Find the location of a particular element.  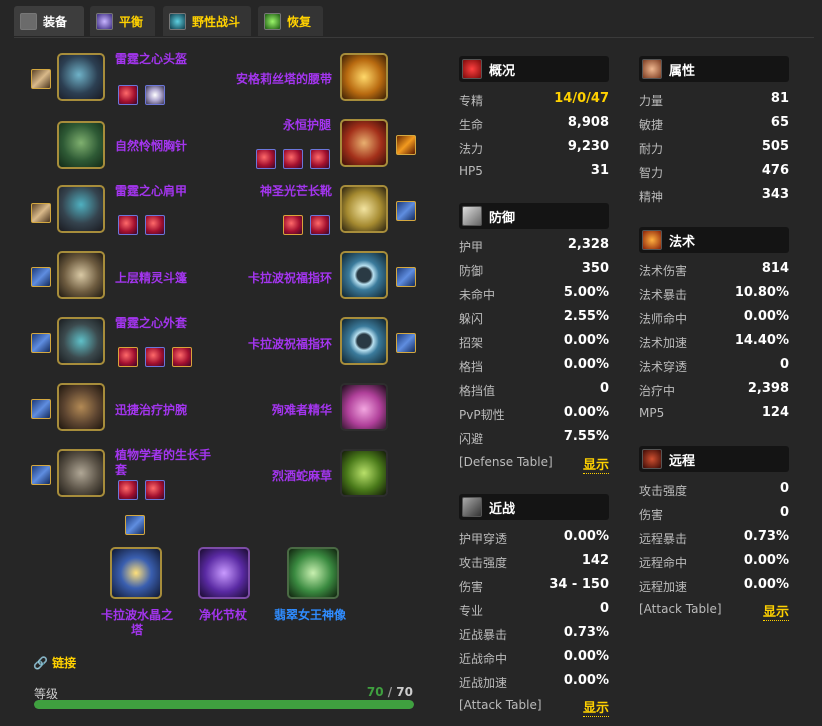

stat-row: 精神 343 is located at coordinates (714, 196).